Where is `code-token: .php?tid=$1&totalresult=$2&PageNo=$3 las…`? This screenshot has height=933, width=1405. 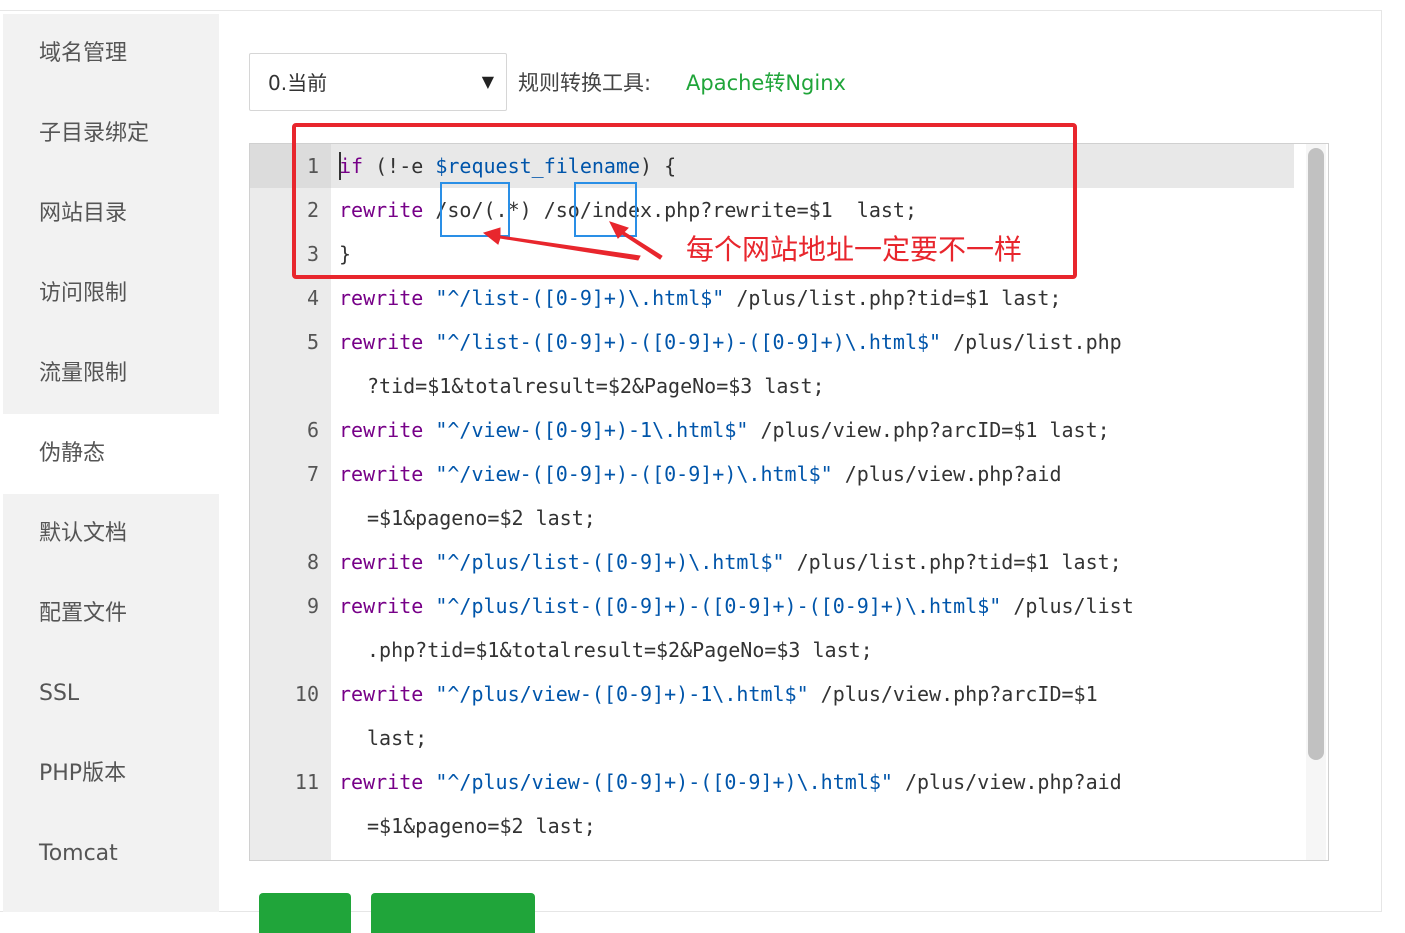 code-token: .php?tid=$1&totalresult=$2&PageNo=$3 las… is located at coordinates (620, 650).